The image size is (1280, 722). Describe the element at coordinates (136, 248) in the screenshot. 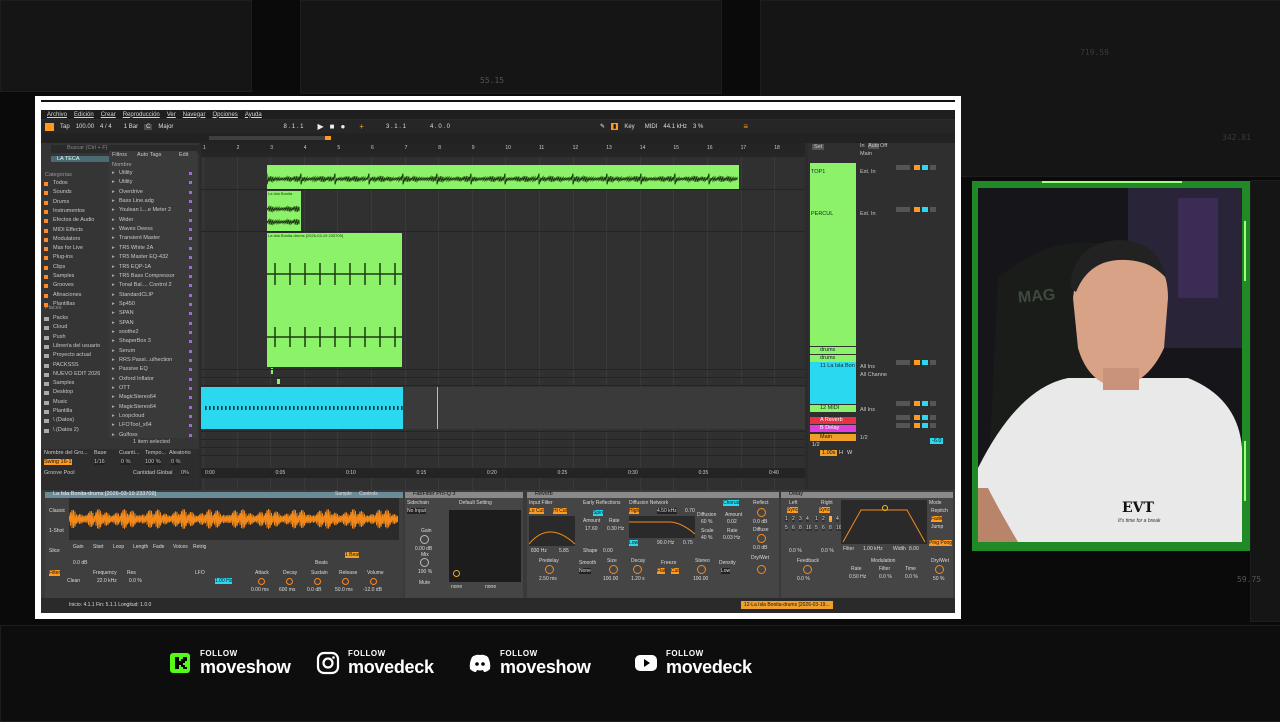

I see `plugin-item: TR5 White 2A` at that location.